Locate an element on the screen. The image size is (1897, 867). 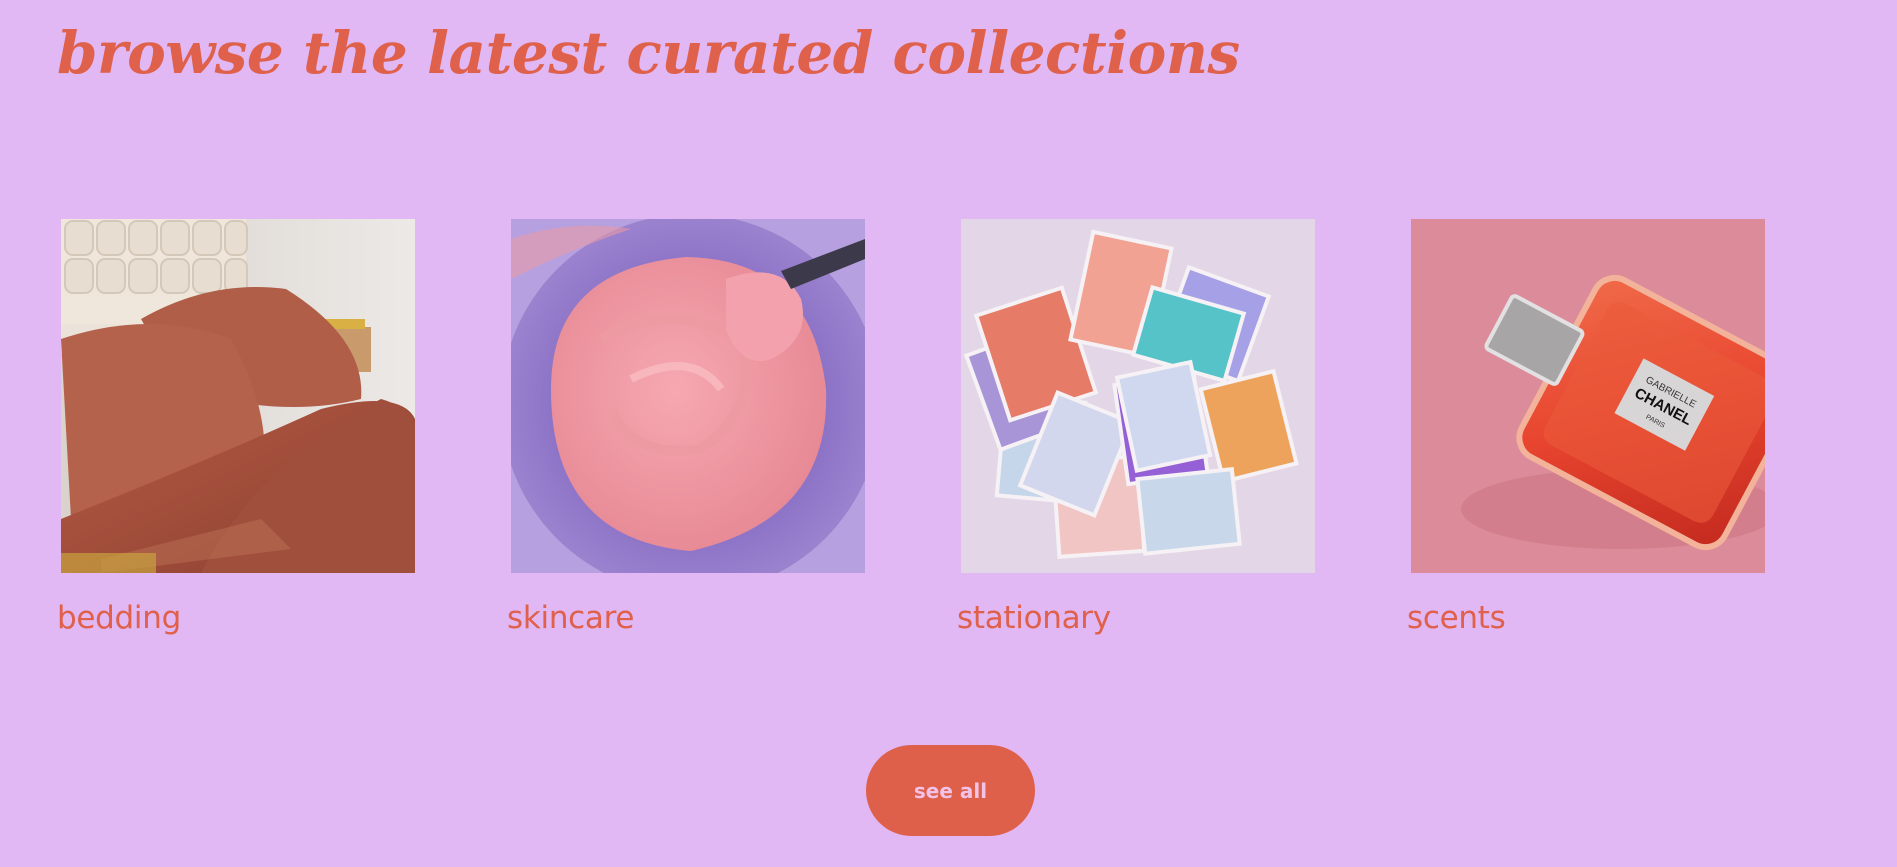
see-all-button: see all is located at coordinates (950, 790).